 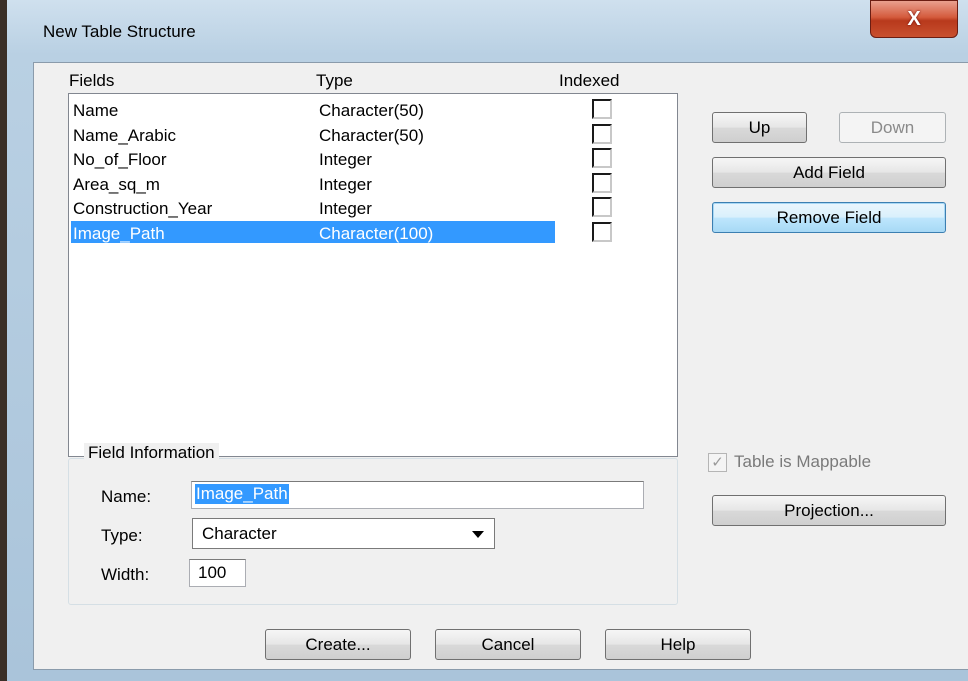 I want to click on close-button: X, so click(x=914, y=19).